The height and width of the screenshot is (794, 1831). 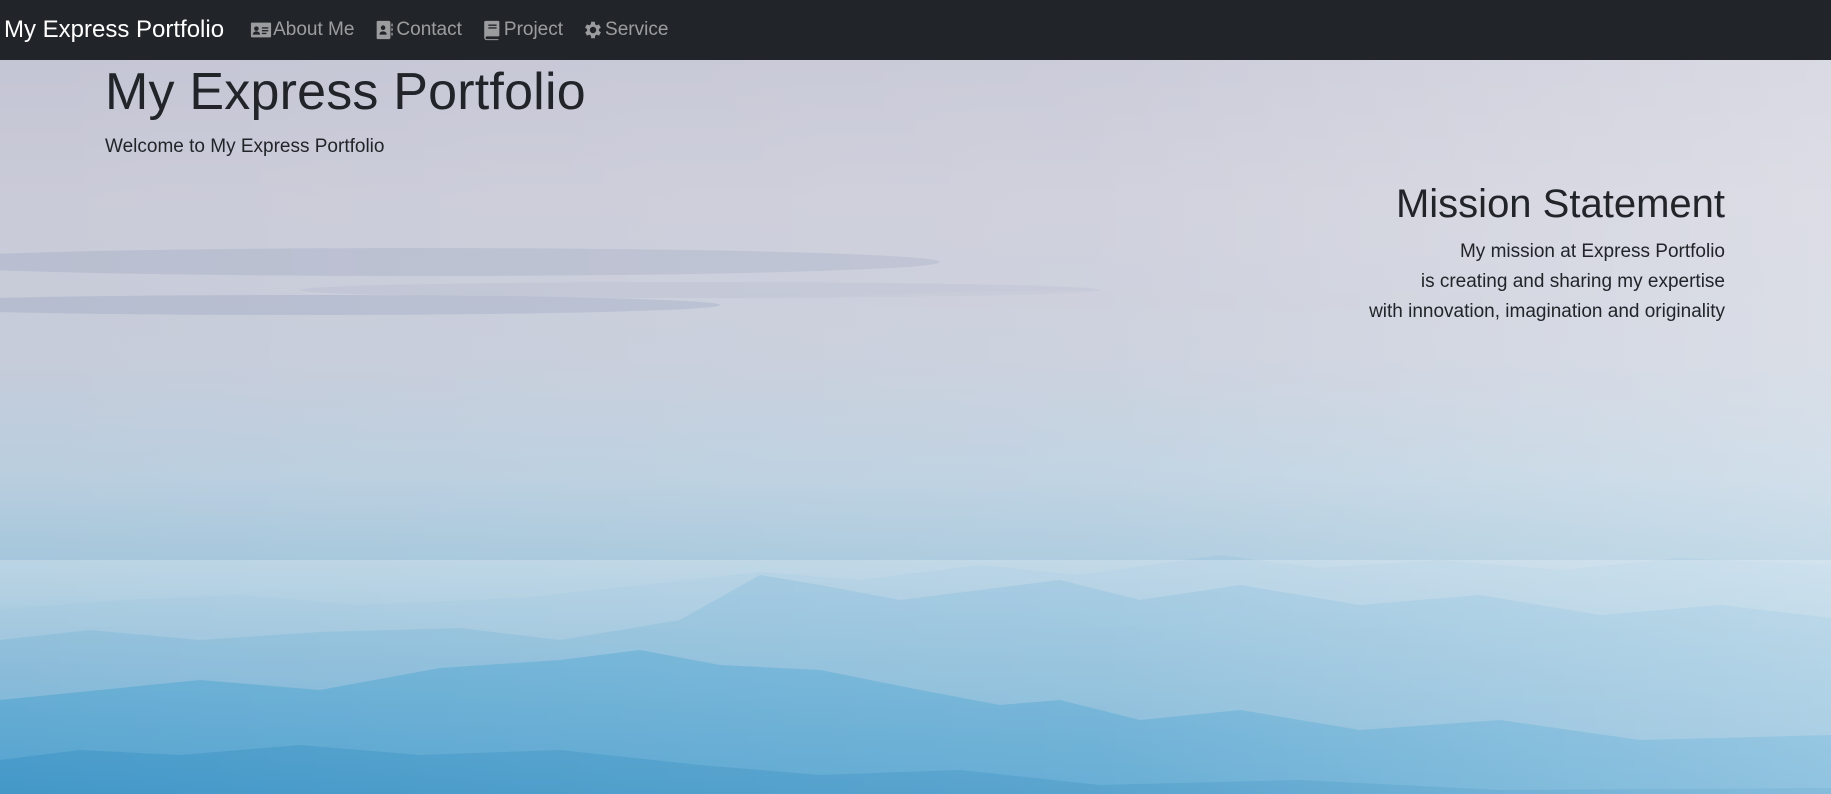 What do you see at coordinates (533, 29) in the screenshot?
I see `nav-item-label: Project` at bounding box center [533, 29].